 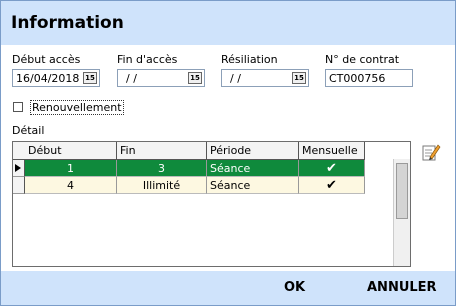 I want to click on row-pointer-icon, so click(x=18, y=168).